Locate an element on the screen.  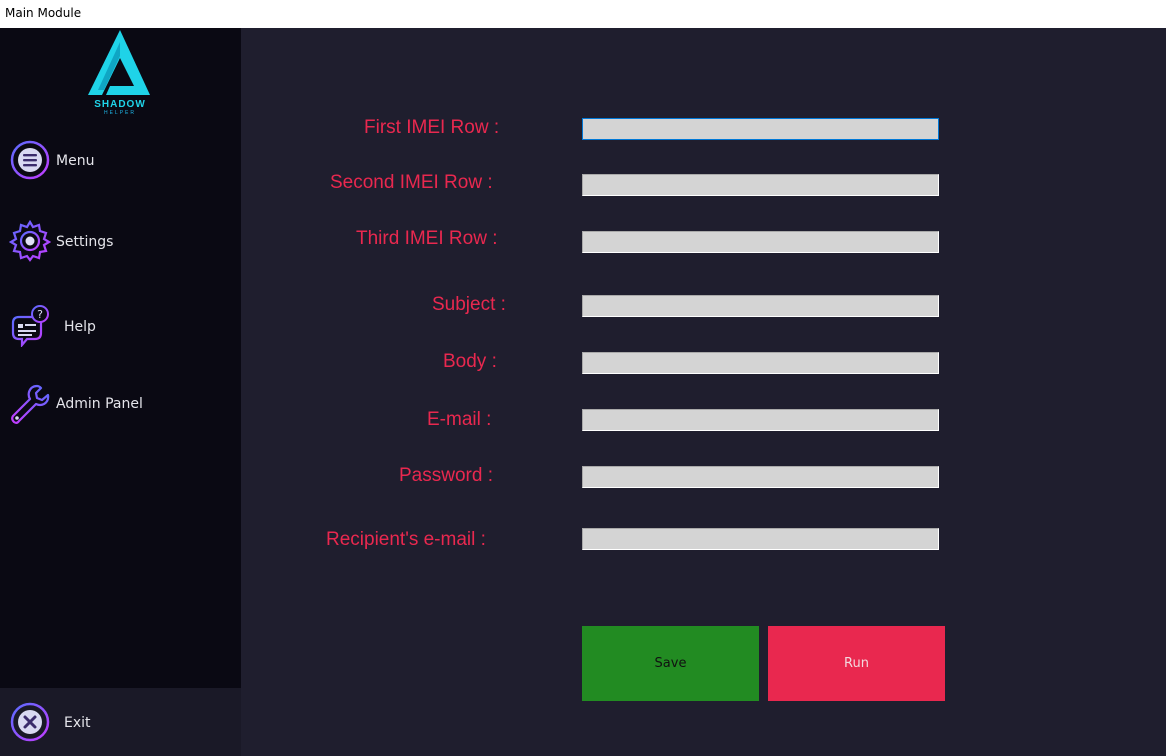
second-imei-row-input is located at coordinates (760, 185).